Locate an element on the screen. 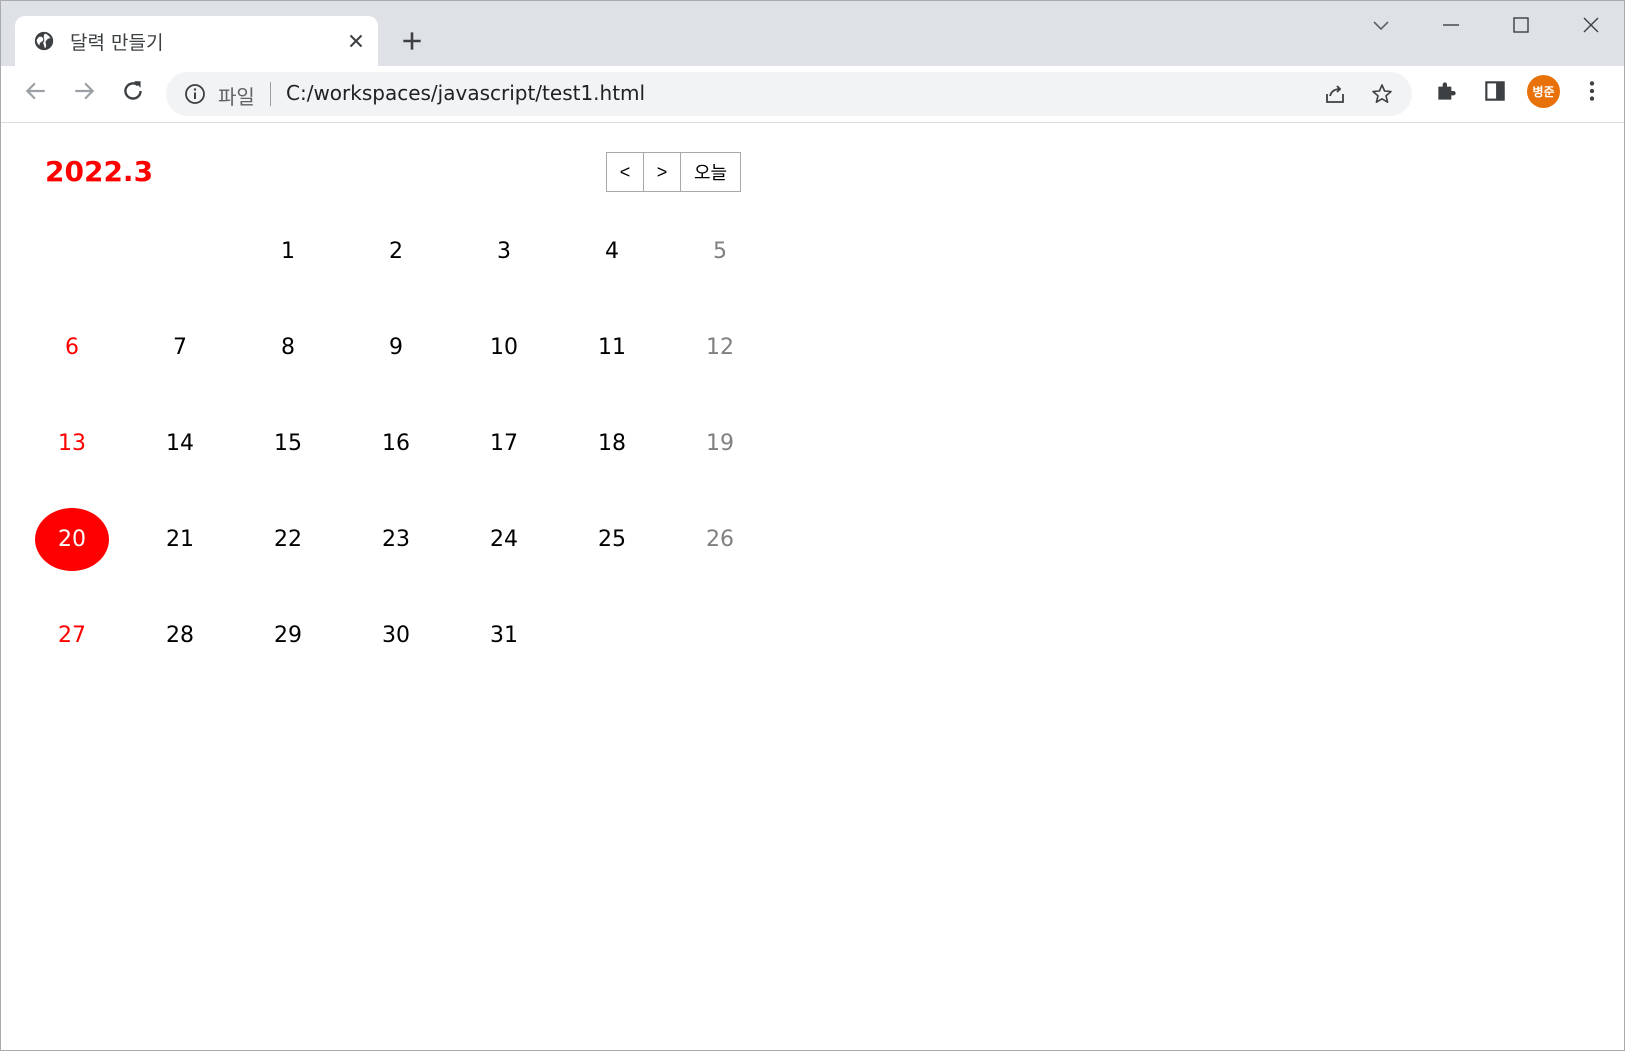 This screenshot has height=1051, width=1625. calendar-day-number: 12 is located at coordinates (720, 347).